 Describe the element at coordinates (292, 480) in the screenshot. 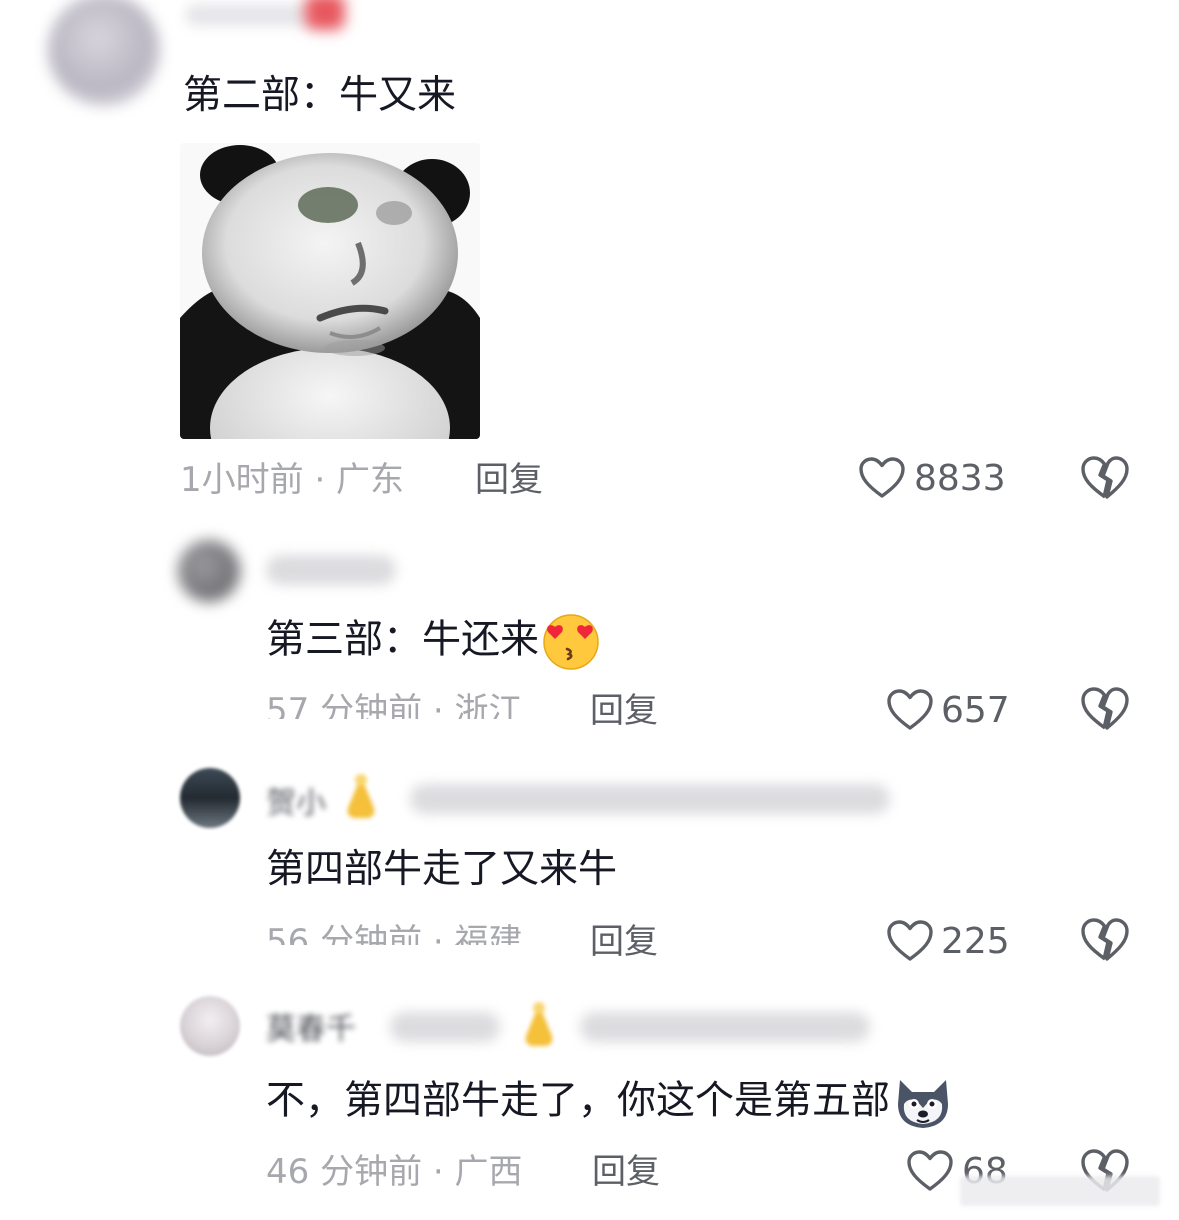

I see `comment-meta: 1小时前 · 广东` at that location.